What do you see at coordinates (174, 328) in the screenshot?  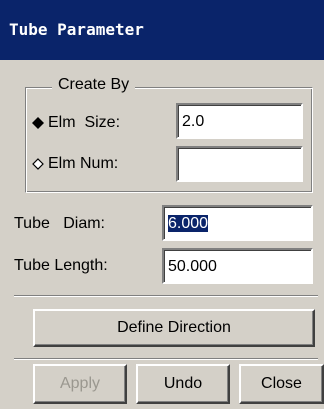 I see `define-direction-button: Define Direction` at bounding box center [174, 328].